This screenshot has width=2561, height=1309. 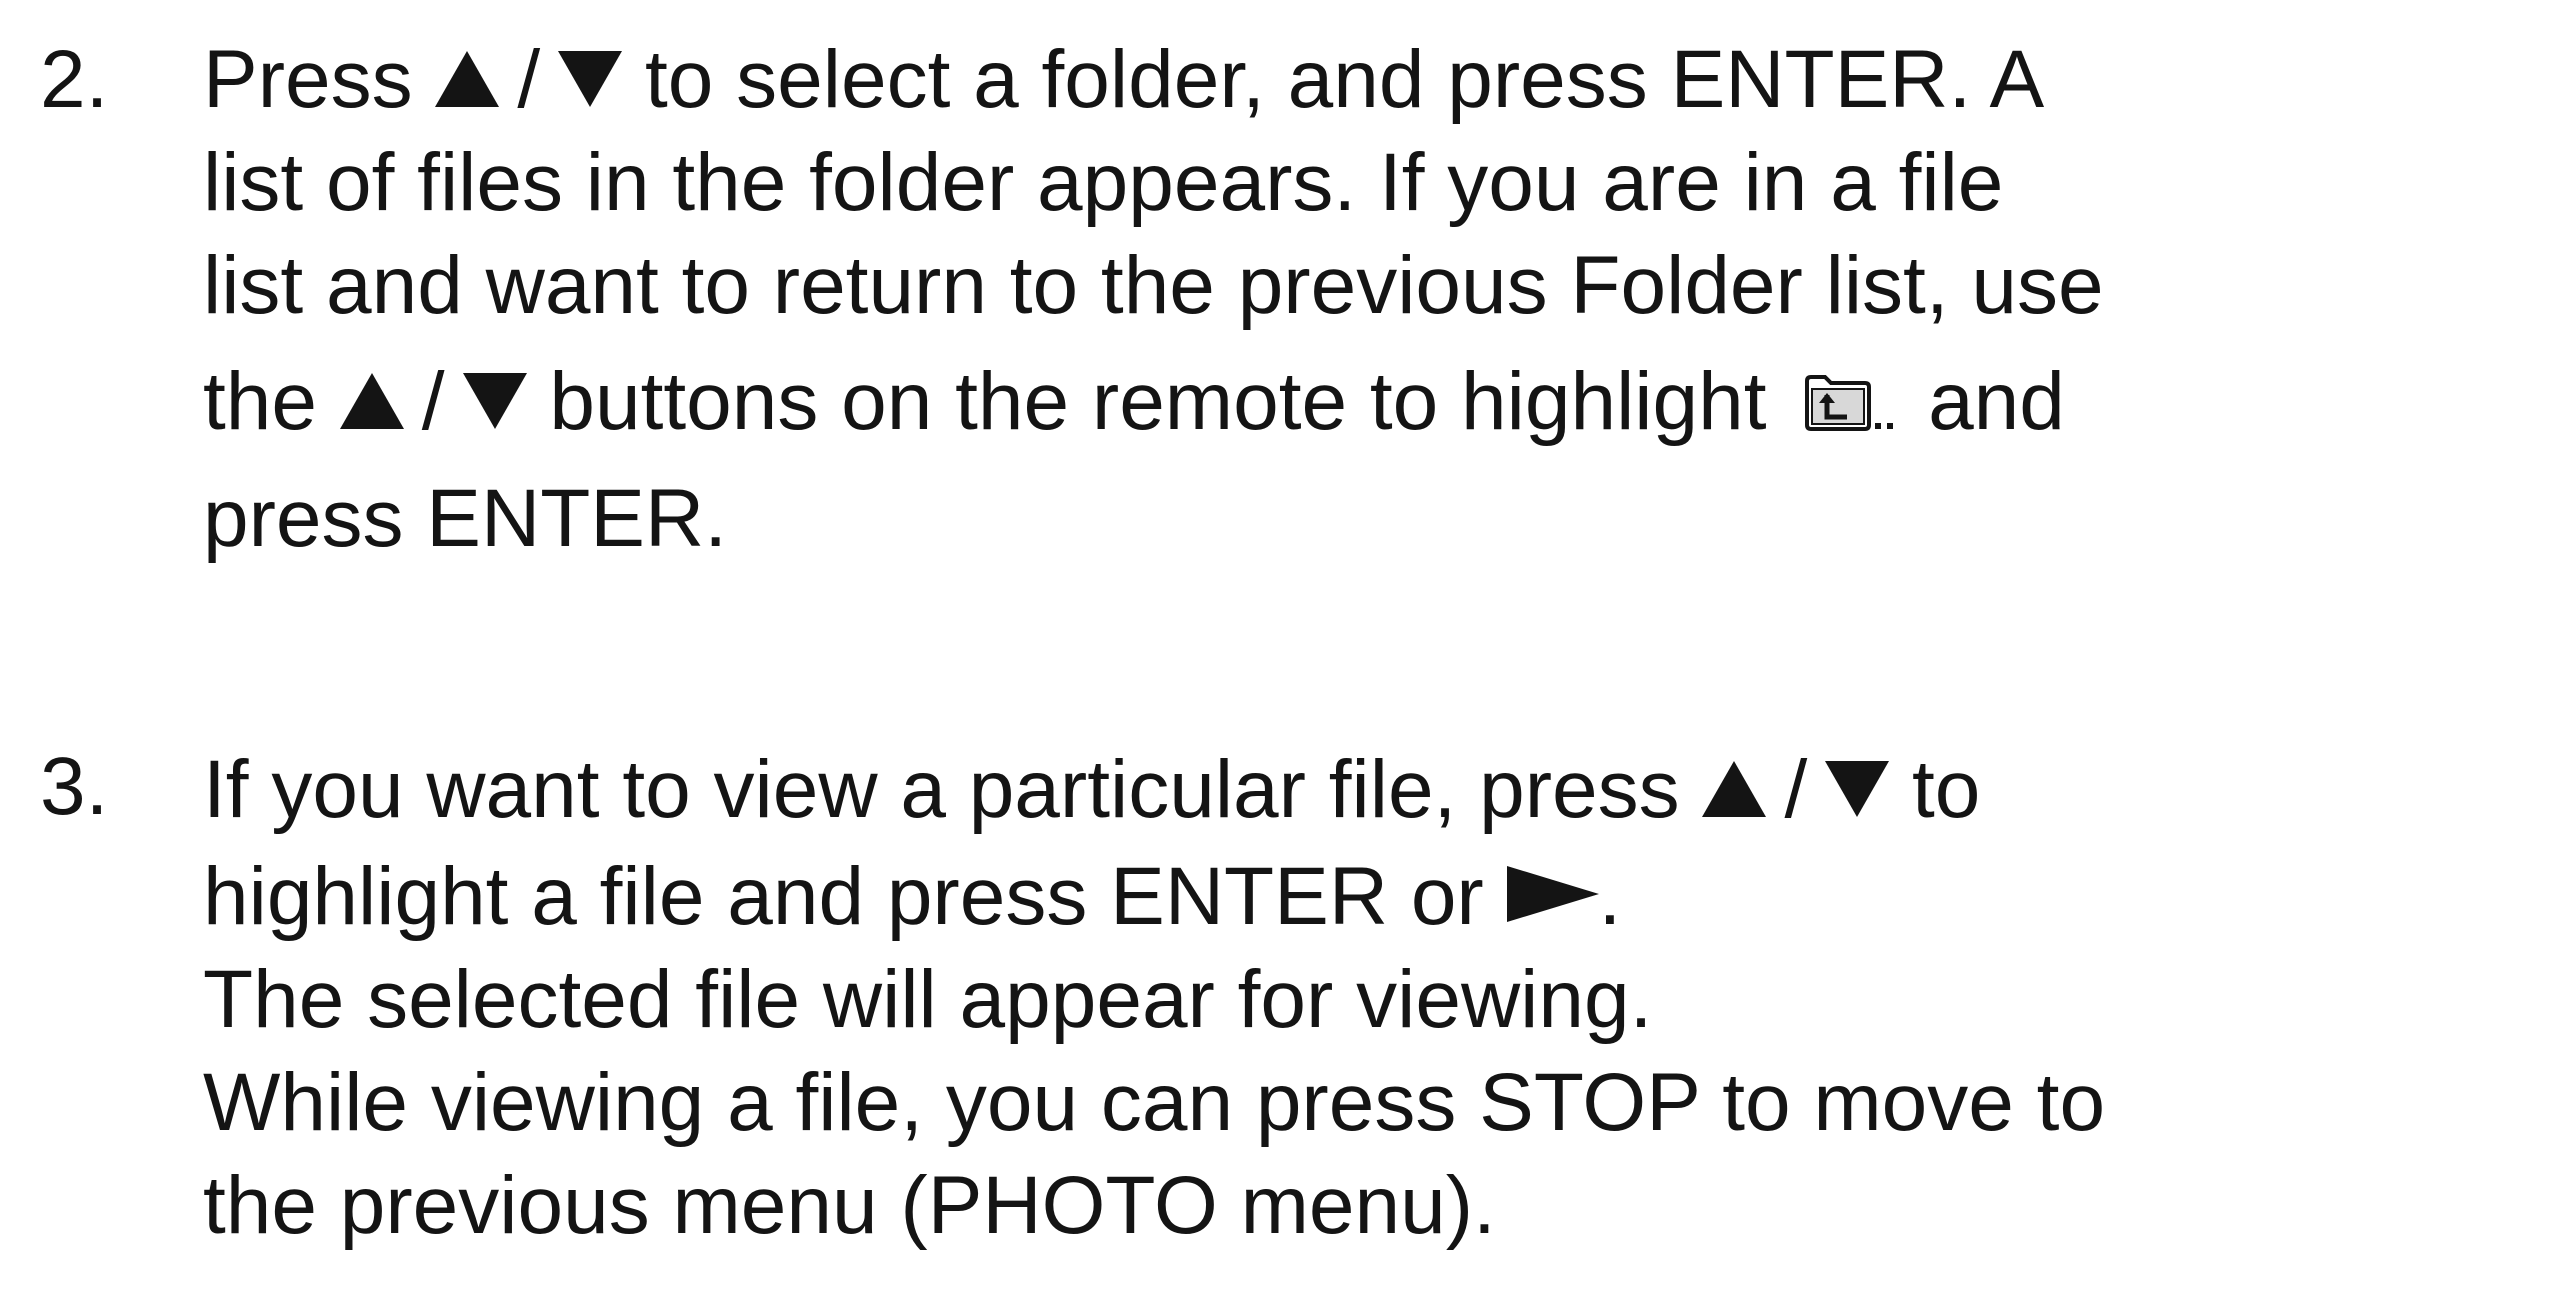 What do you see at coordinates (1935, 789) in the screenshot?
I see `text-segment: to` at bounding box center [1935, 789].